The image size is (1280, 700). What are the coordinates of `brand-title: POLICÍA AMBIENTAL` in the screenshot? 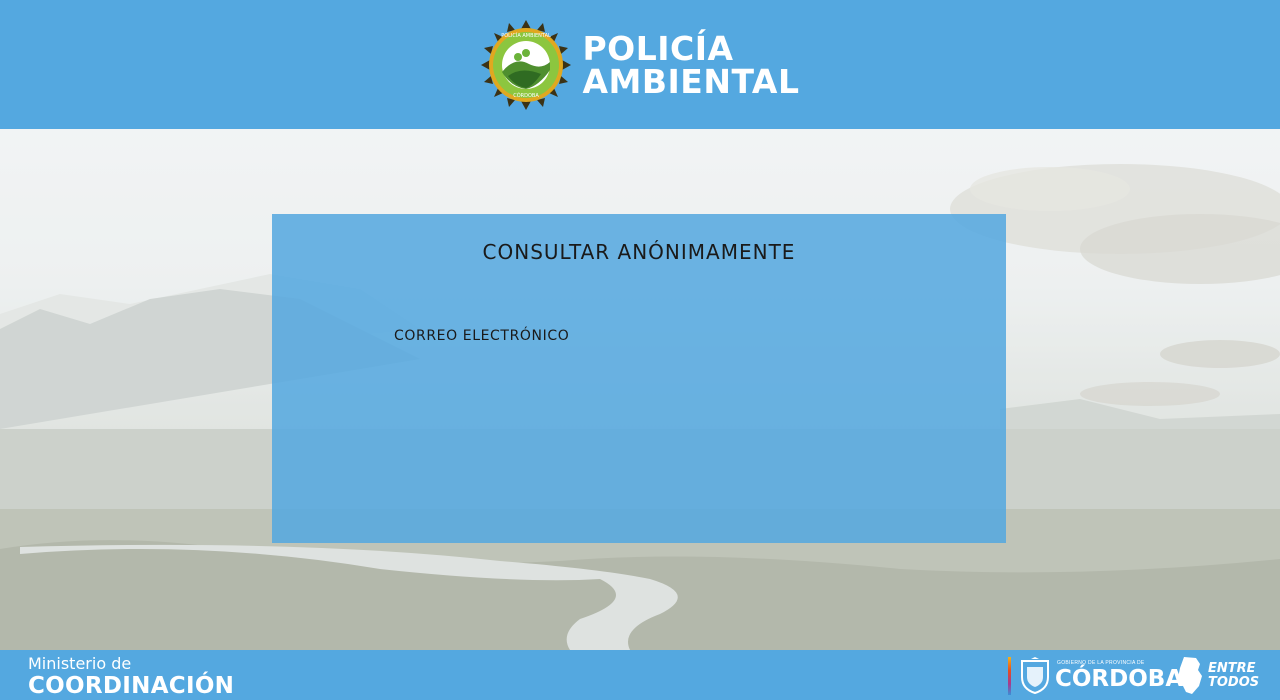 It's located at (691, 65).